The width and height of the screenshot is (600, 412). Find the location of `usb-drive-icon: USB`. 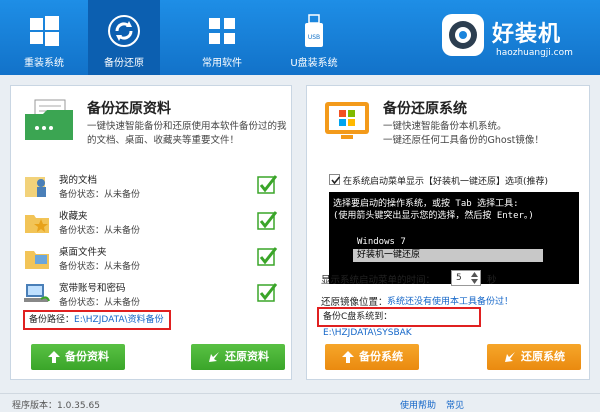

usb-drive-icon: USB is located at coordinates (314, 30).